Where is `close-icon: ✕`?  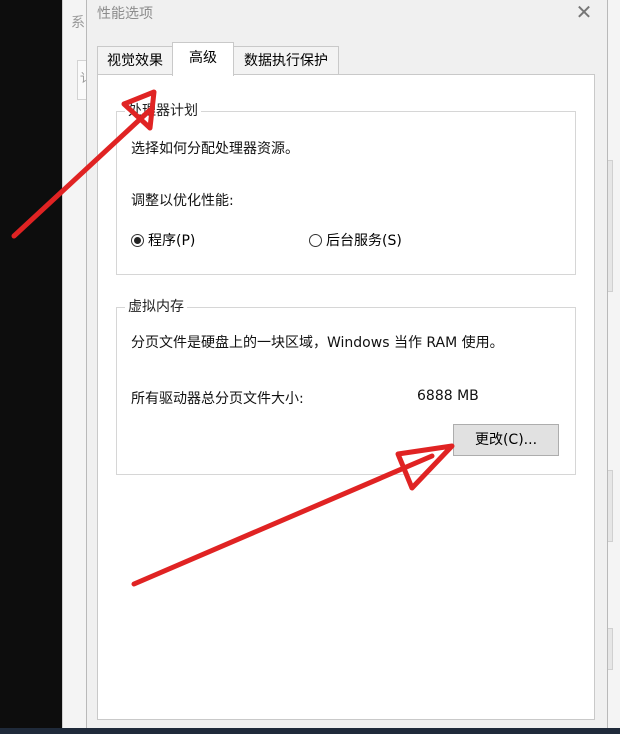
close-icon: ✕ is located at coordinates (584, 12).